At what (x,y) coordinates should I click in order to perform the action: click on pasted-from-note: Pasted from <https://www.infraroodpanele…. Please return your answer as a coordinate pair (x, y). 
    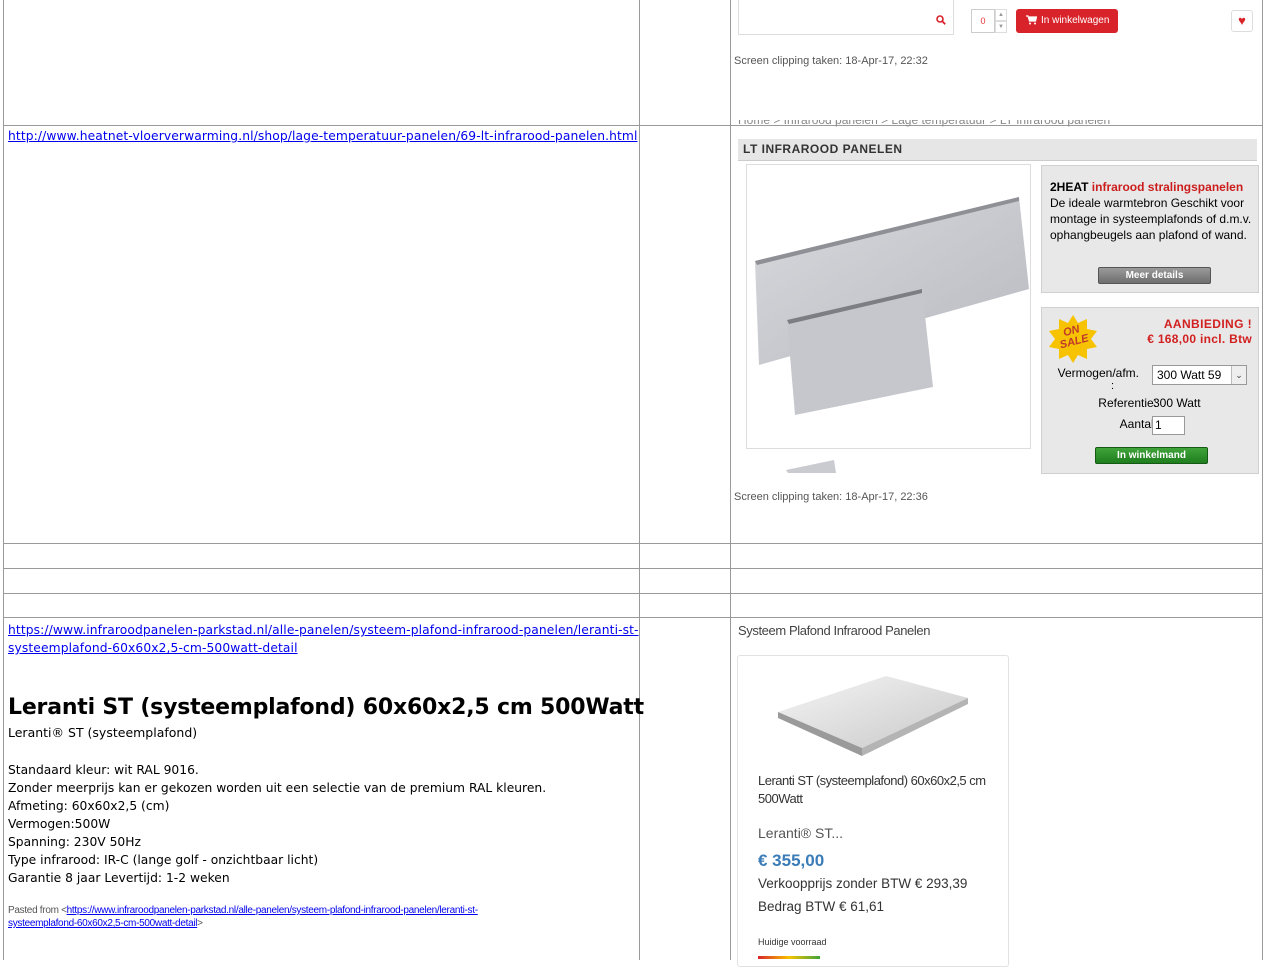
    Looking at the image, I should click on (243, 917).